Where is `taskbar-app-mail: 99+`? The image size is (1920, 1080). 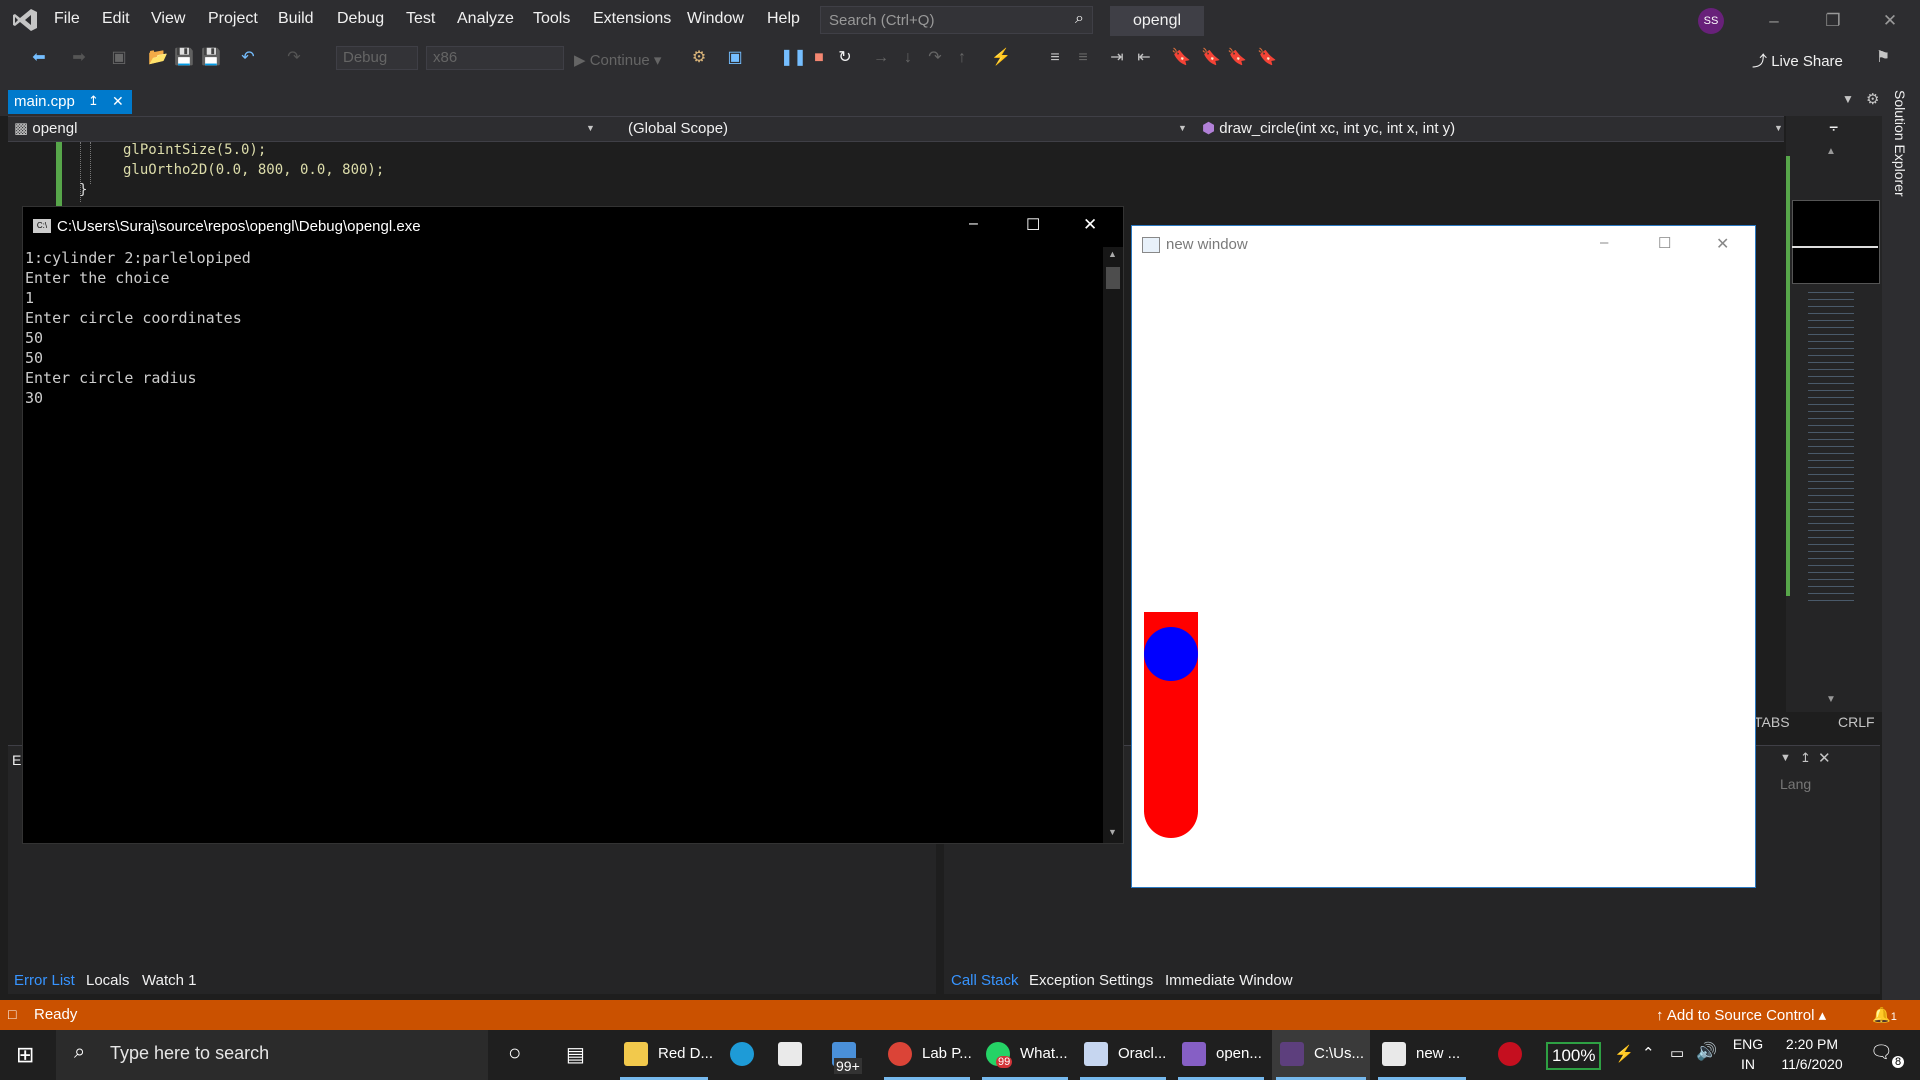
taskbar-app-mail: 99+ is located at coordinates (851, 1055).